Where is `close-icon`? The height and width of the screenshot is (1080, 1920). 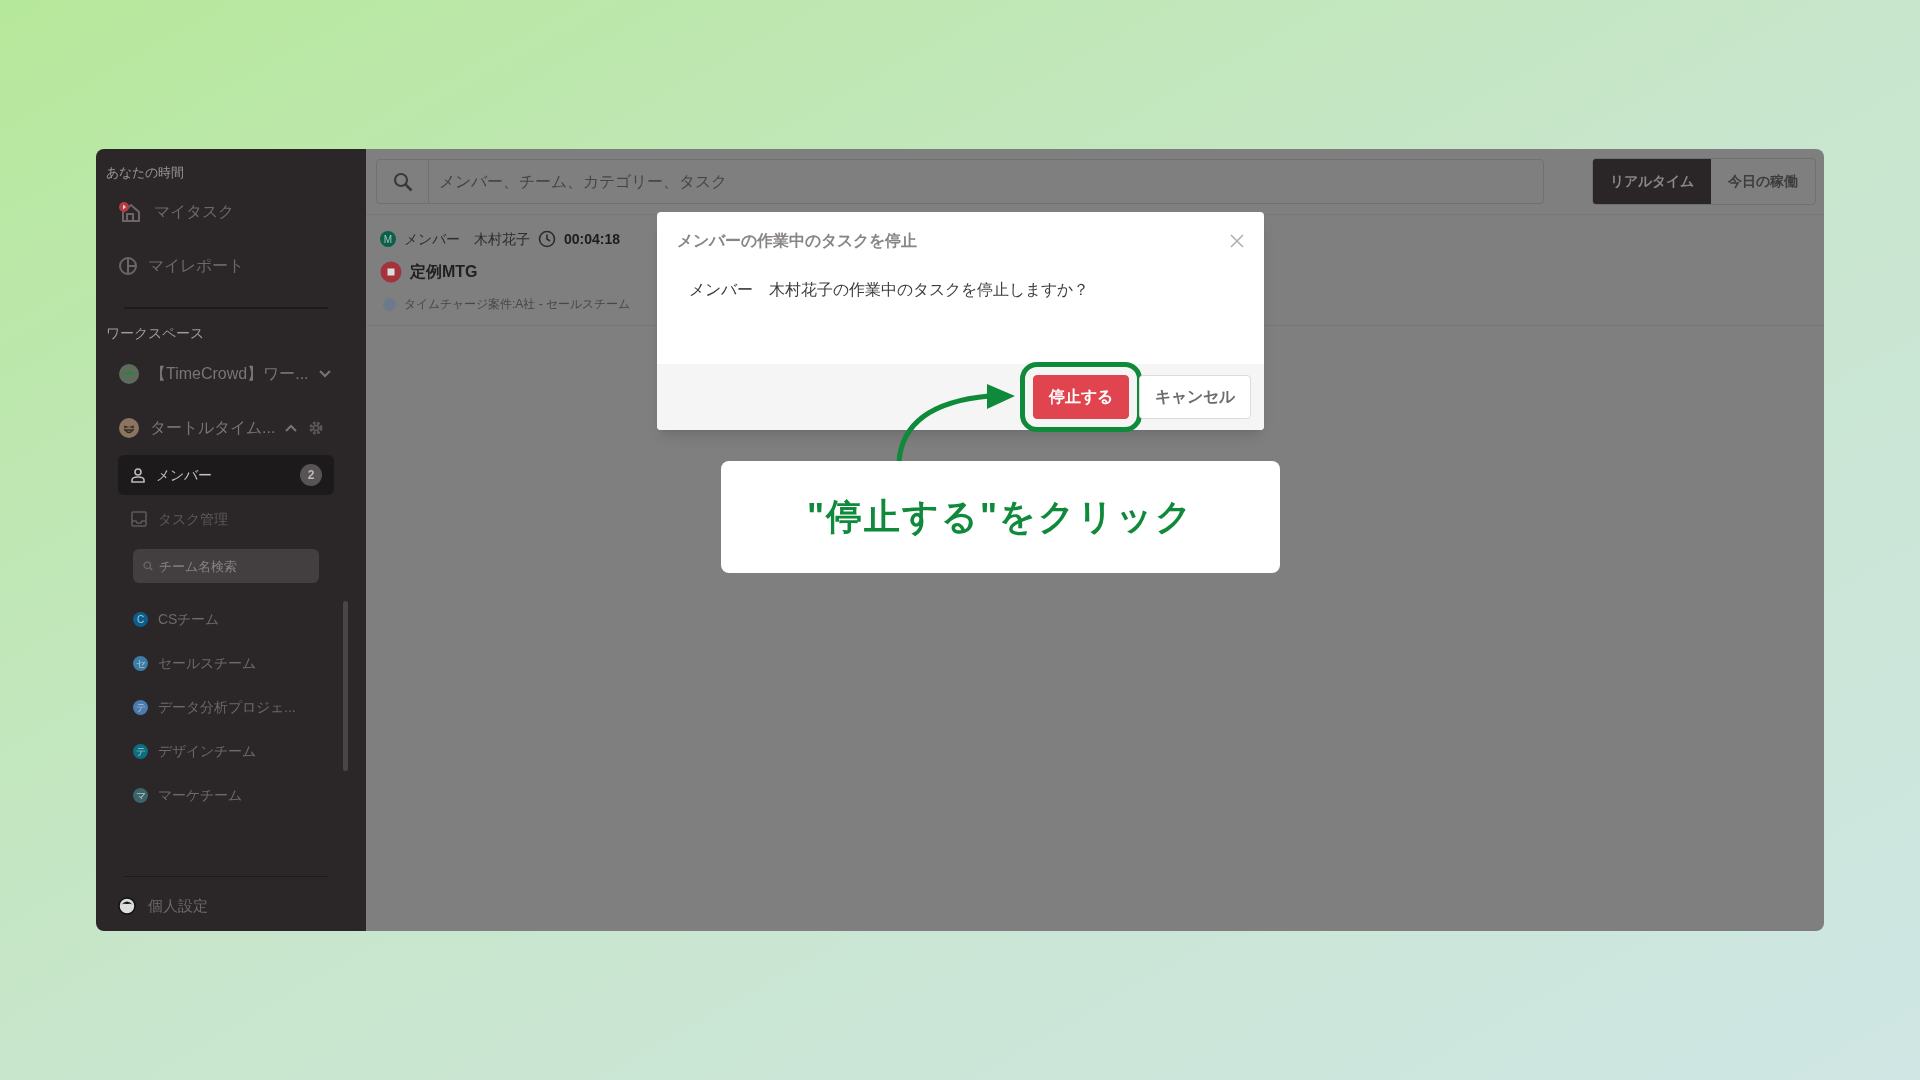 close-icon is located at coordinates (1237, 241).